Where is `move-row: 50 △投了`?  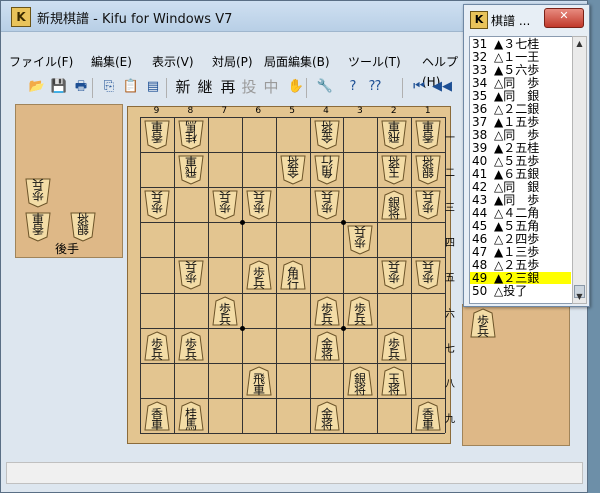 move-row: 50 △投了 is located at coordinates (499, 291).